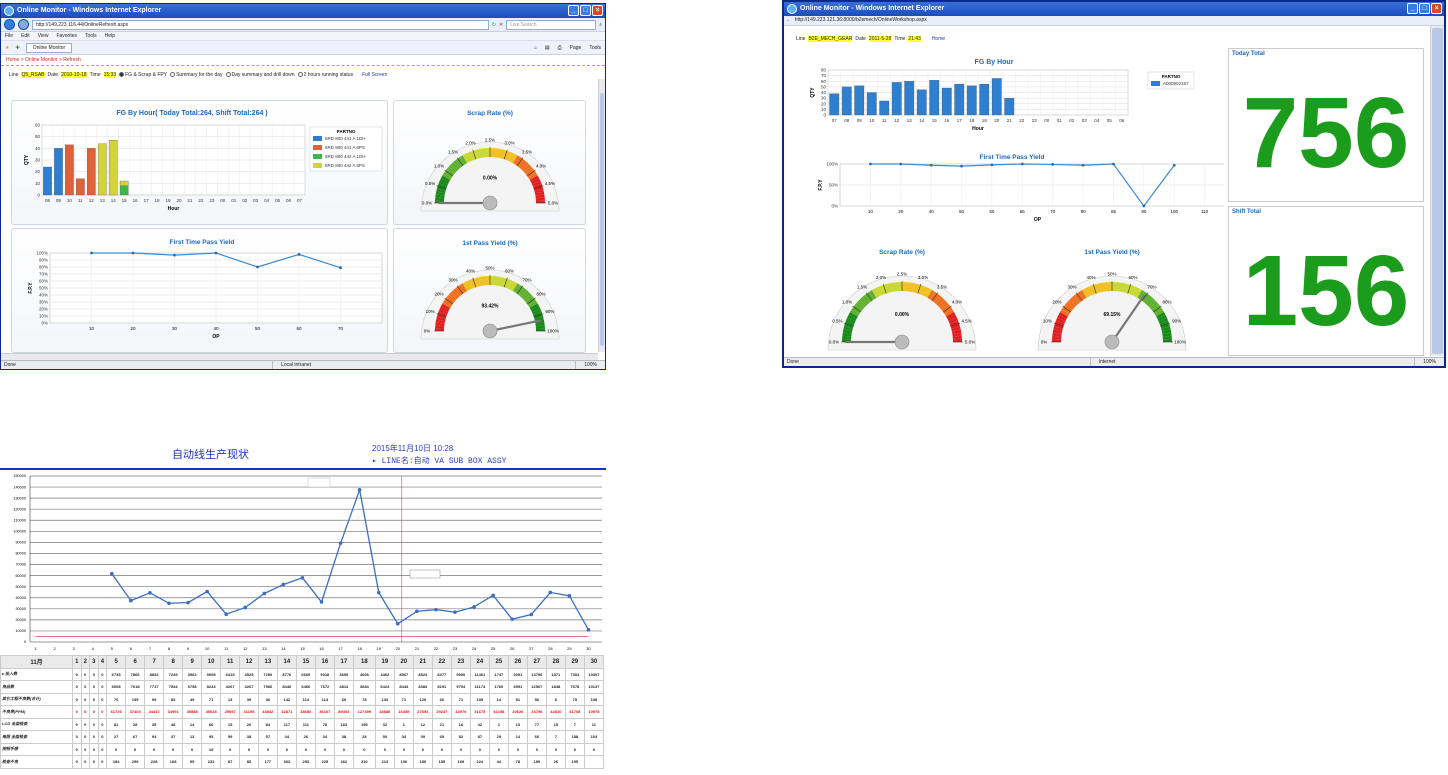 The width and height of the screenshot is (1448, 775). I want to click on favorites-star-icon: ★, so click(7, 48).